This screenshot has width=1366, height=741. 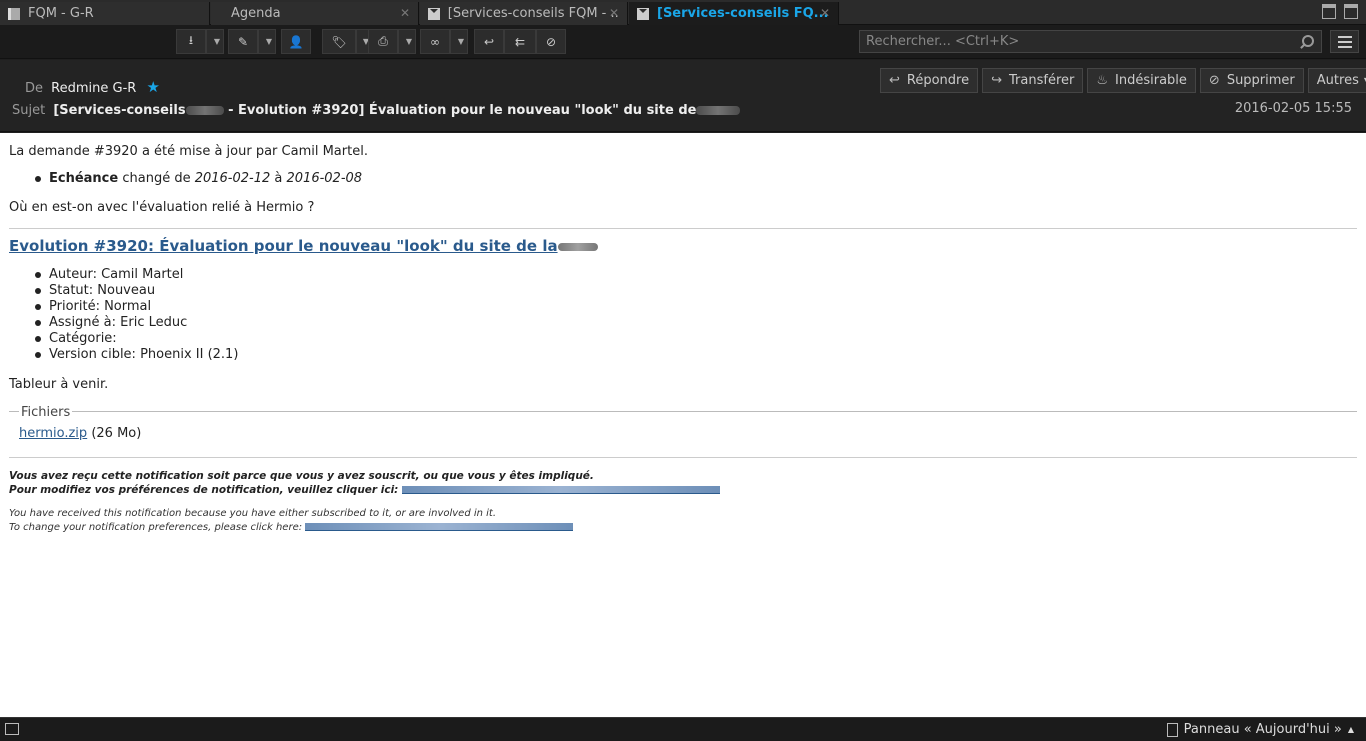 I want to click on get-mail-button: ⭳, so click(x=191, y=41).